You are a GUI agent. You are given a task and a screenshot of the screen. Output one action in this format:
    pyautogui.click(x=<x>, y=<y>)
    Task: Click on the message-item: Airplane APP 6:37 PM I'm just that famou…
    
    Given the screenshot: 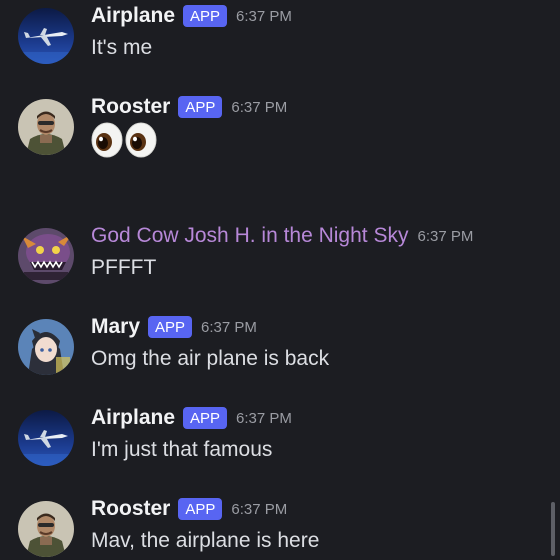 What is the action you would take?
    pyautogui.click(x=280, y=445)
    